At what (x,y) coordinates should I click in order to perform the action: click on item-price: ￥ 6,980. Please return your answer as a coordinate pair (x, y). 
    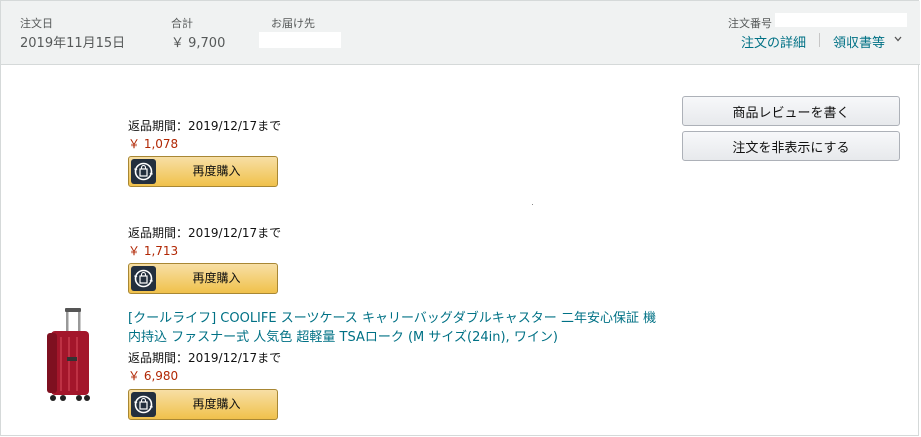
    Looking at the image, I should click on (153, 376).